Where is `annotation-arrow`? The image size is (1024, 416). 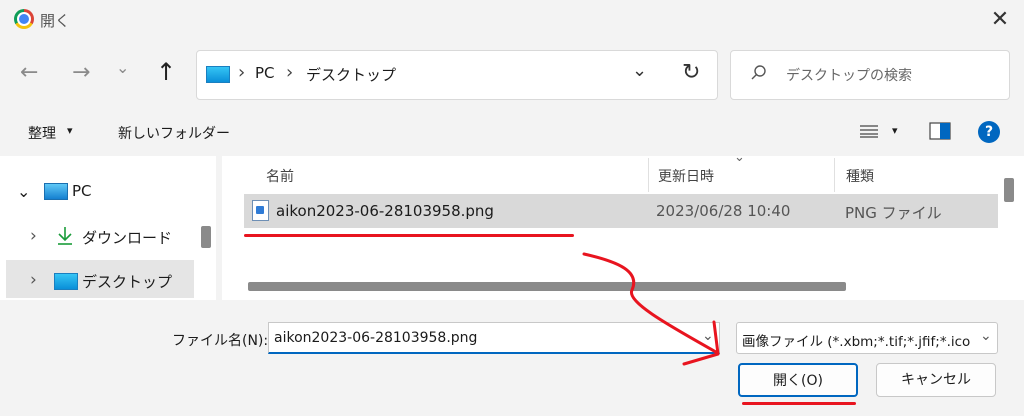
annotation-arrow is located at coordinates (651, 309).